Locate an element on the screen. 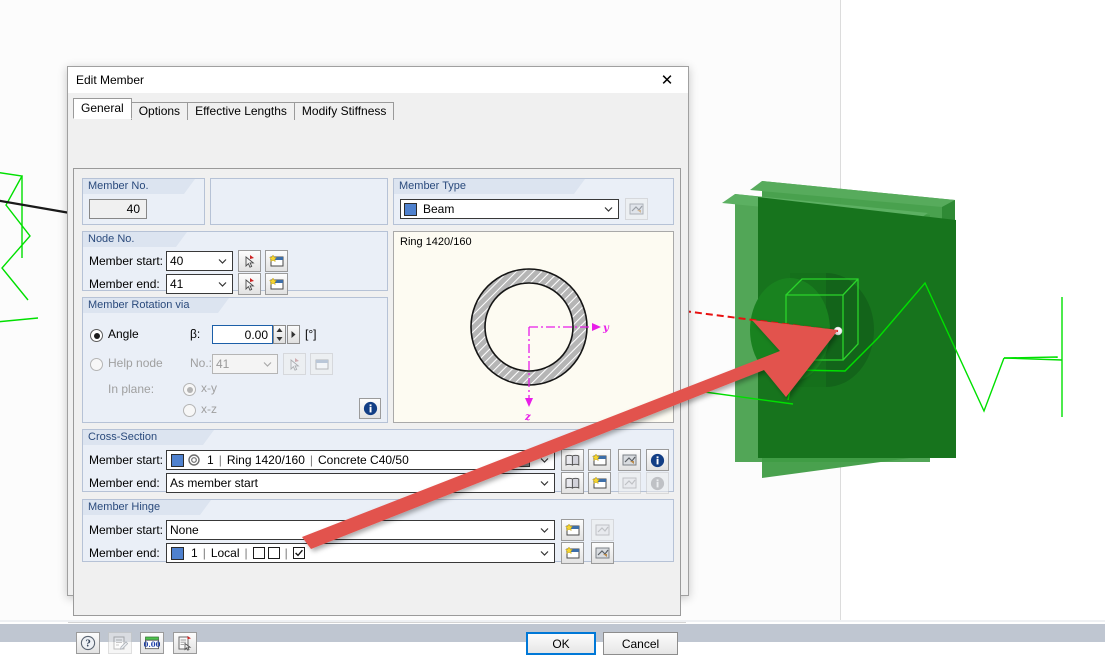  member-type-color-swatch is located at coordinates (410, 209).